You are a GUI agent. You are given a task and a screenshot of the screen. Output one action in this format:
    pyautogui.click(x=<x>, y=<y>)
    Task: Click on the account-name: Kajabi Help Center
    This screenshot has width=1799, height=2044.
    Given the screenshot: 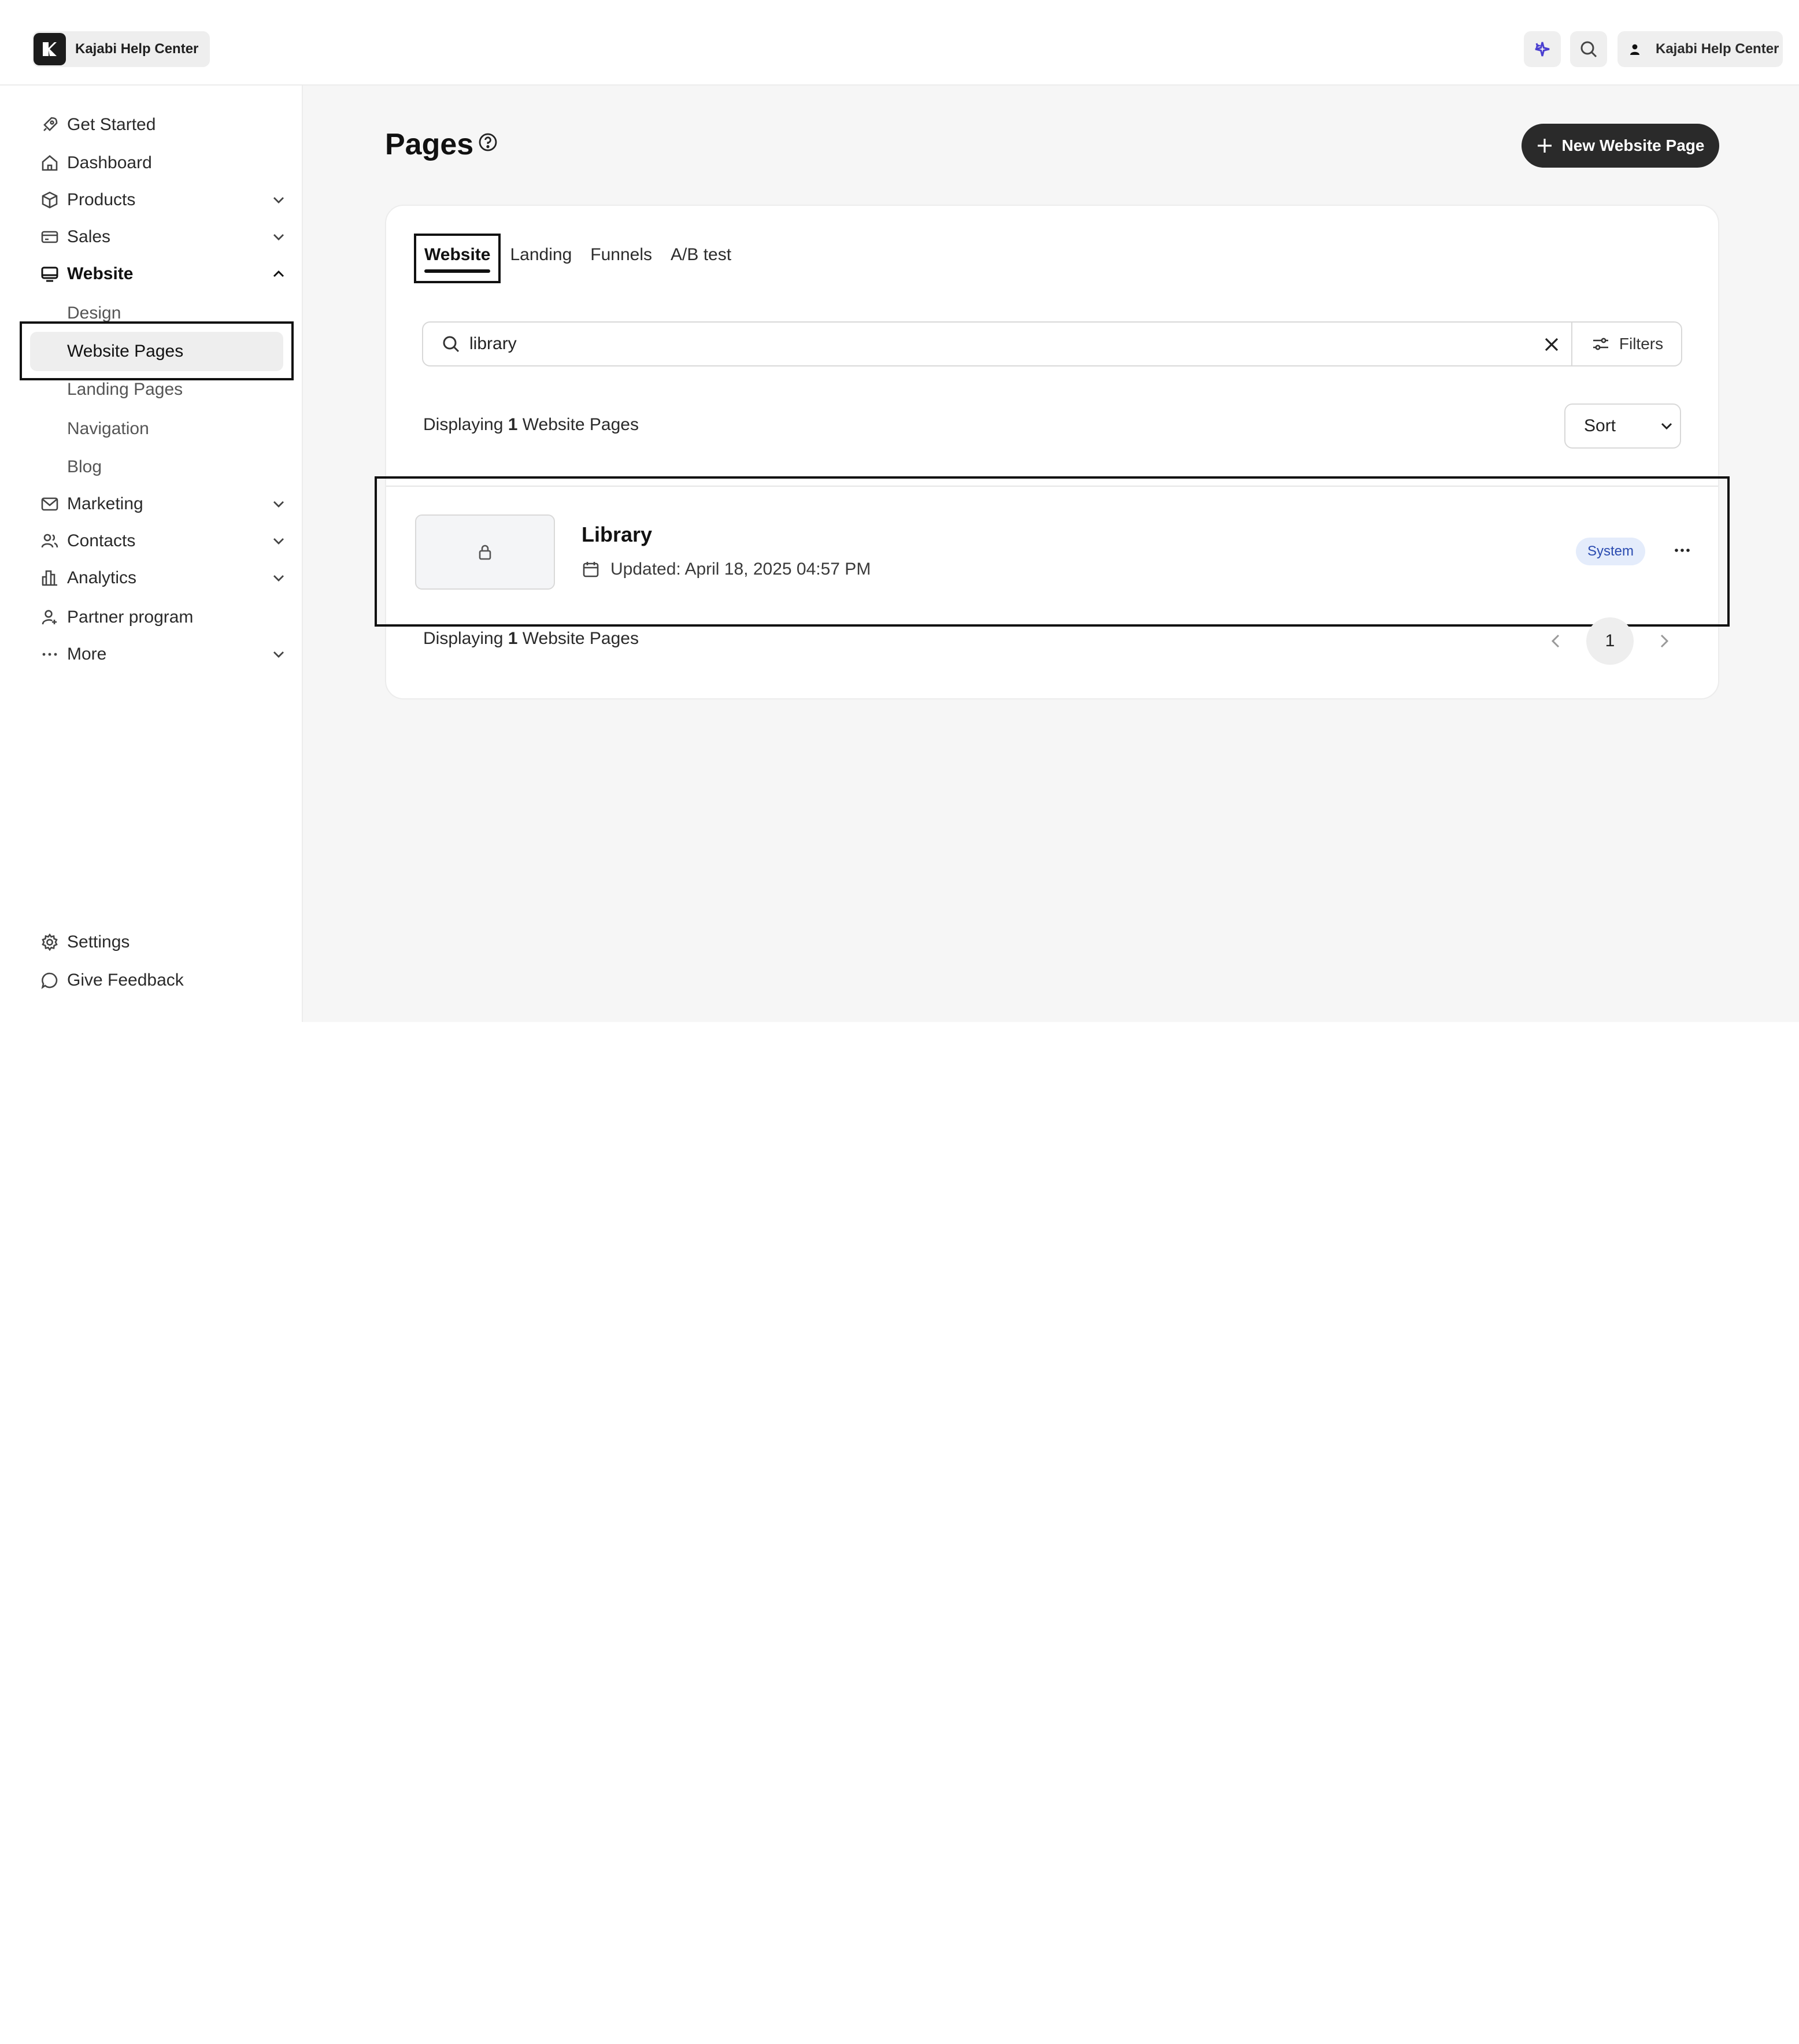 What is the action you would take?
    pyautogui.click(x=1717, y=49)
    